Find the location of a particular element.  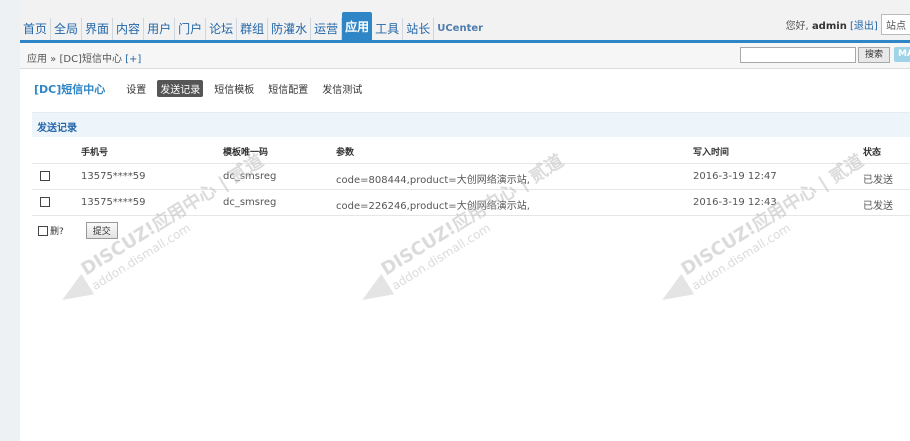

user-bar: 您好, admin [退出] 站点 is located at coordinates (848, 24).